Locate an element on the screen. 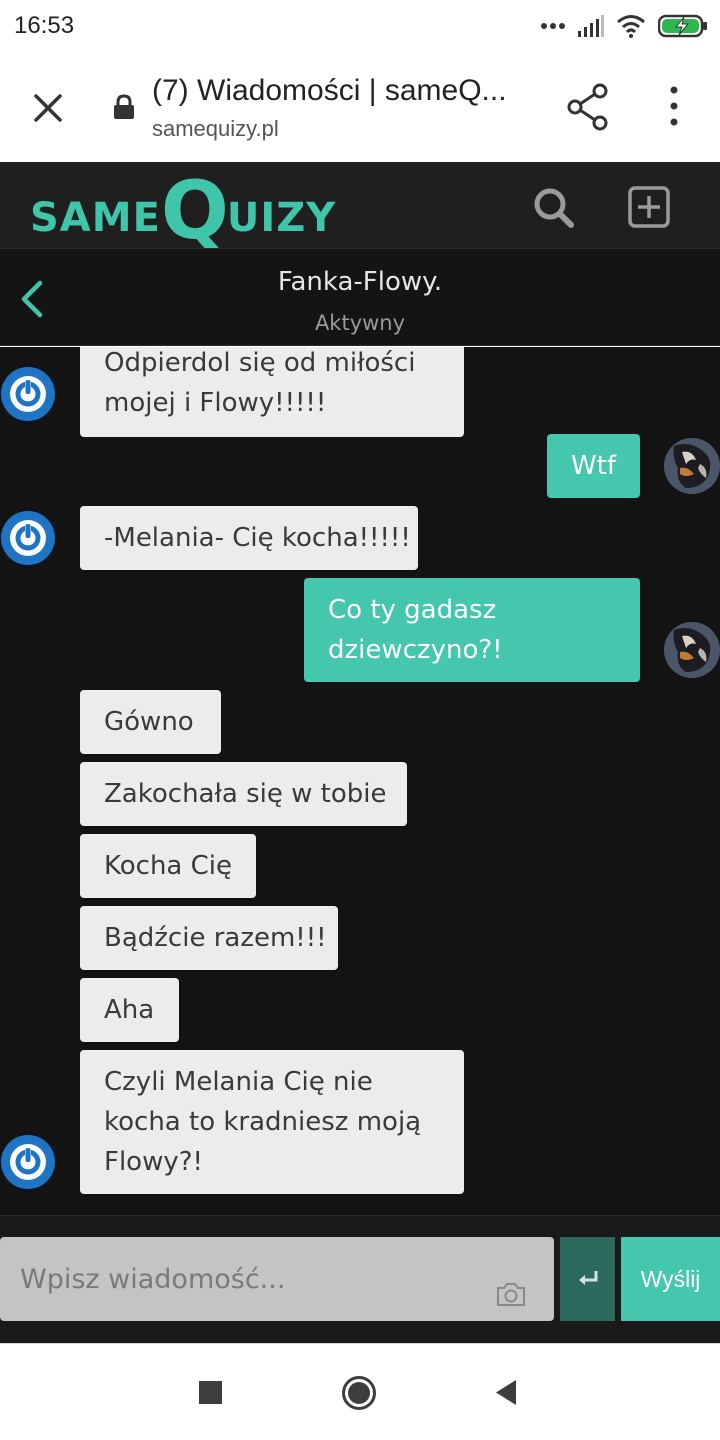 This screenshot has width=720, height=1440. message-outgoing: Wtf is located at coordinates (593, 466).